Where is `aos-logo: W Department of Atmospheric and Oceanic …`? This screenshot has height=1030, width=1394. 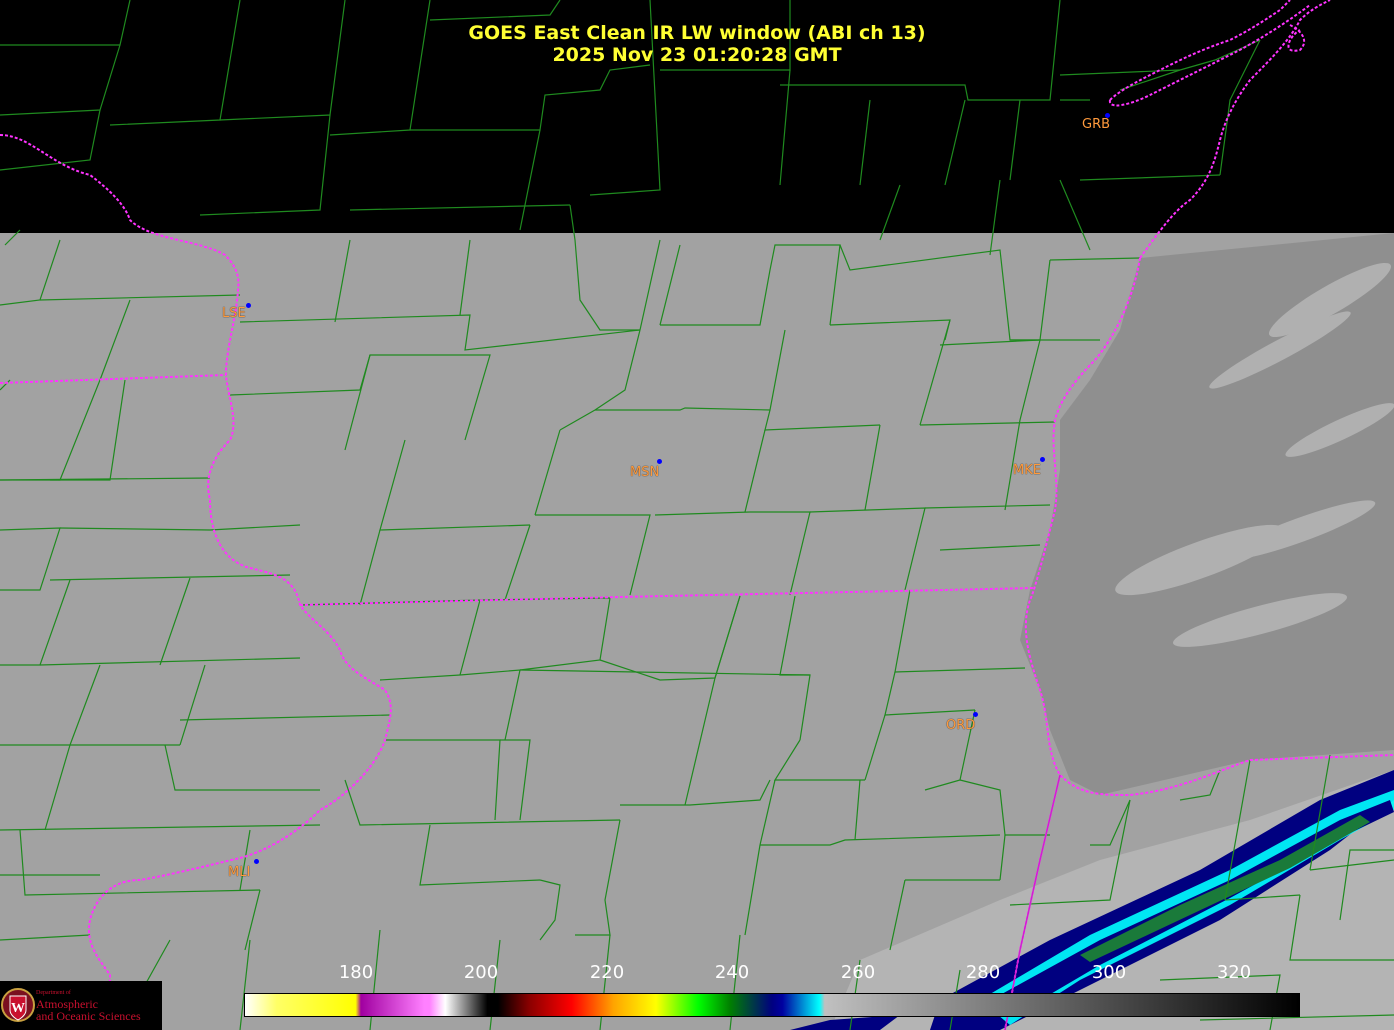 aos-logo: W Department of Atmospheric and Oceanic … is located at coordinates (81, 1005).